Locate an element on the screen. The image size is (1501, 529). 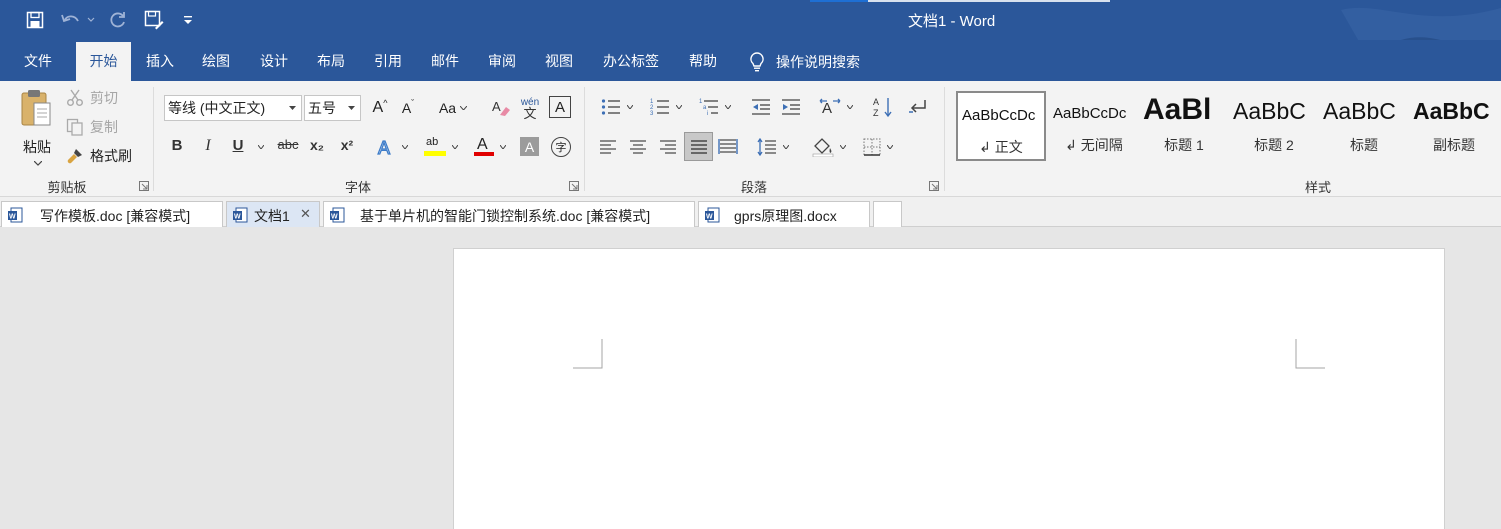
italic-button: I is located at coordinates (208, 148).